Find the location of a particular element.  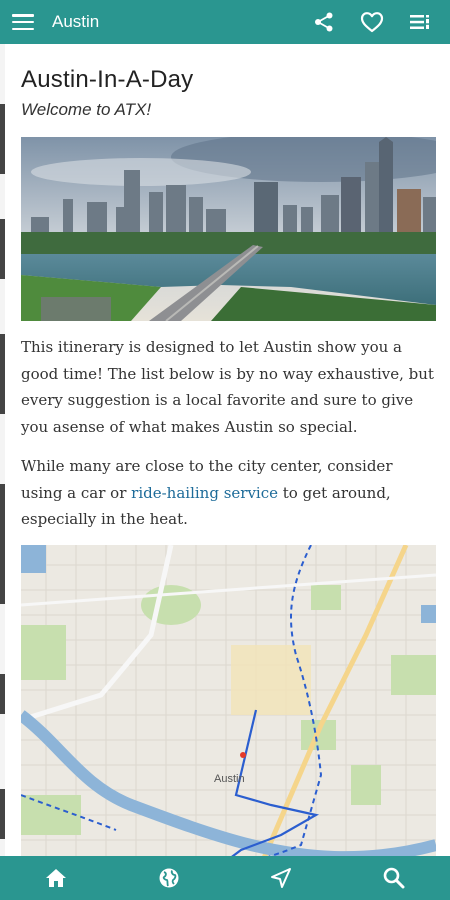

search-icon is located at coordinates (394, 878).